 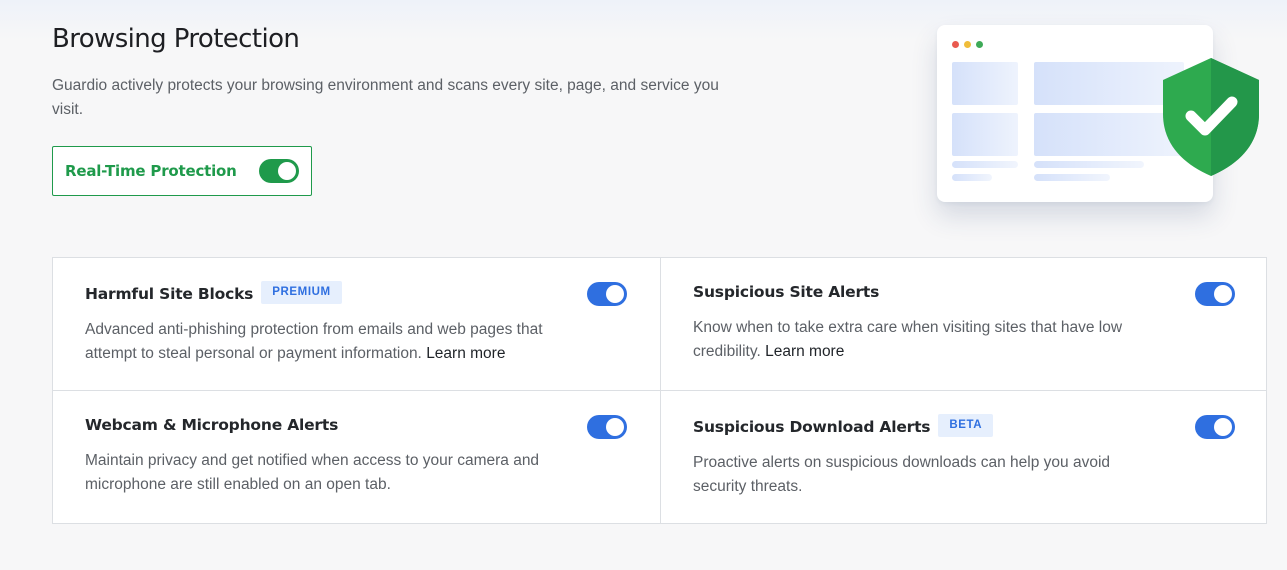 I want to click on feature-title-row: Harmful Site Blocks PREMIUM, so click(x=213, y=293).